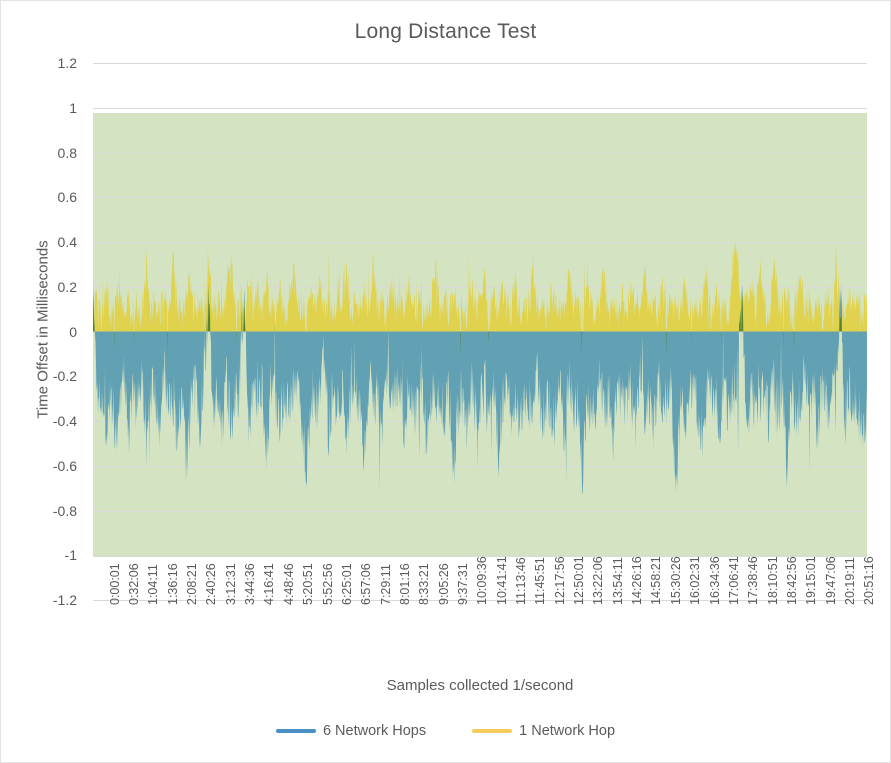 The width and height of the screenshot is (891, 763). I want to click on x-axis-tick-label: 17:06:41, so click(733, 580).